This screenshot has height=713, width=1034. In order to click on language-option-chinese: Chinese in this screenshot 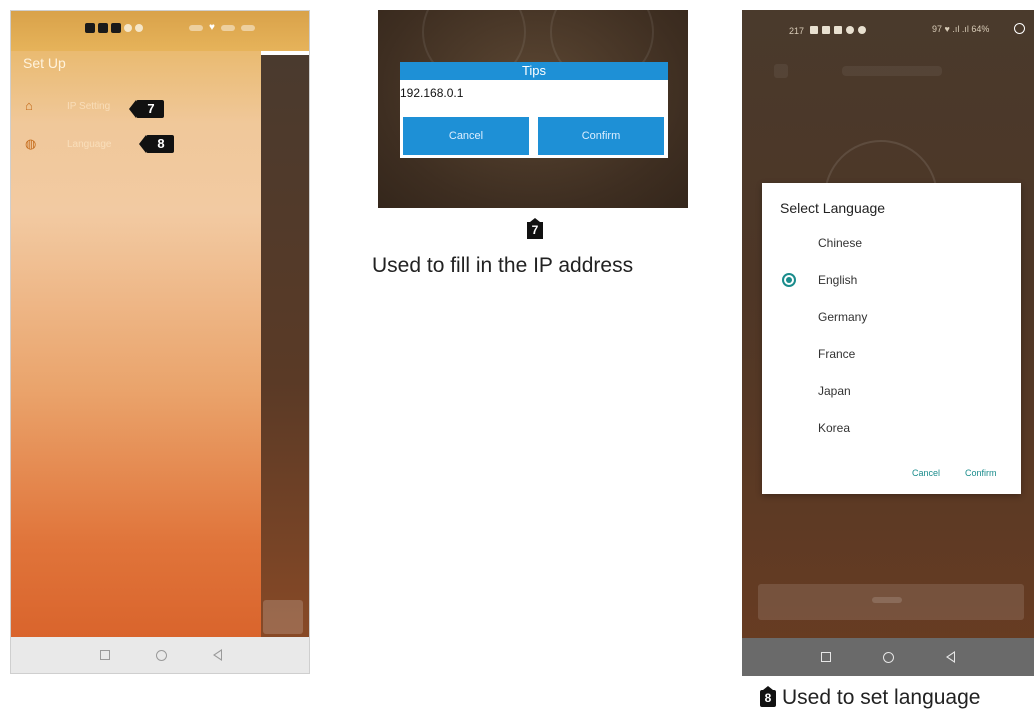, I will do `click(840, 243)`.